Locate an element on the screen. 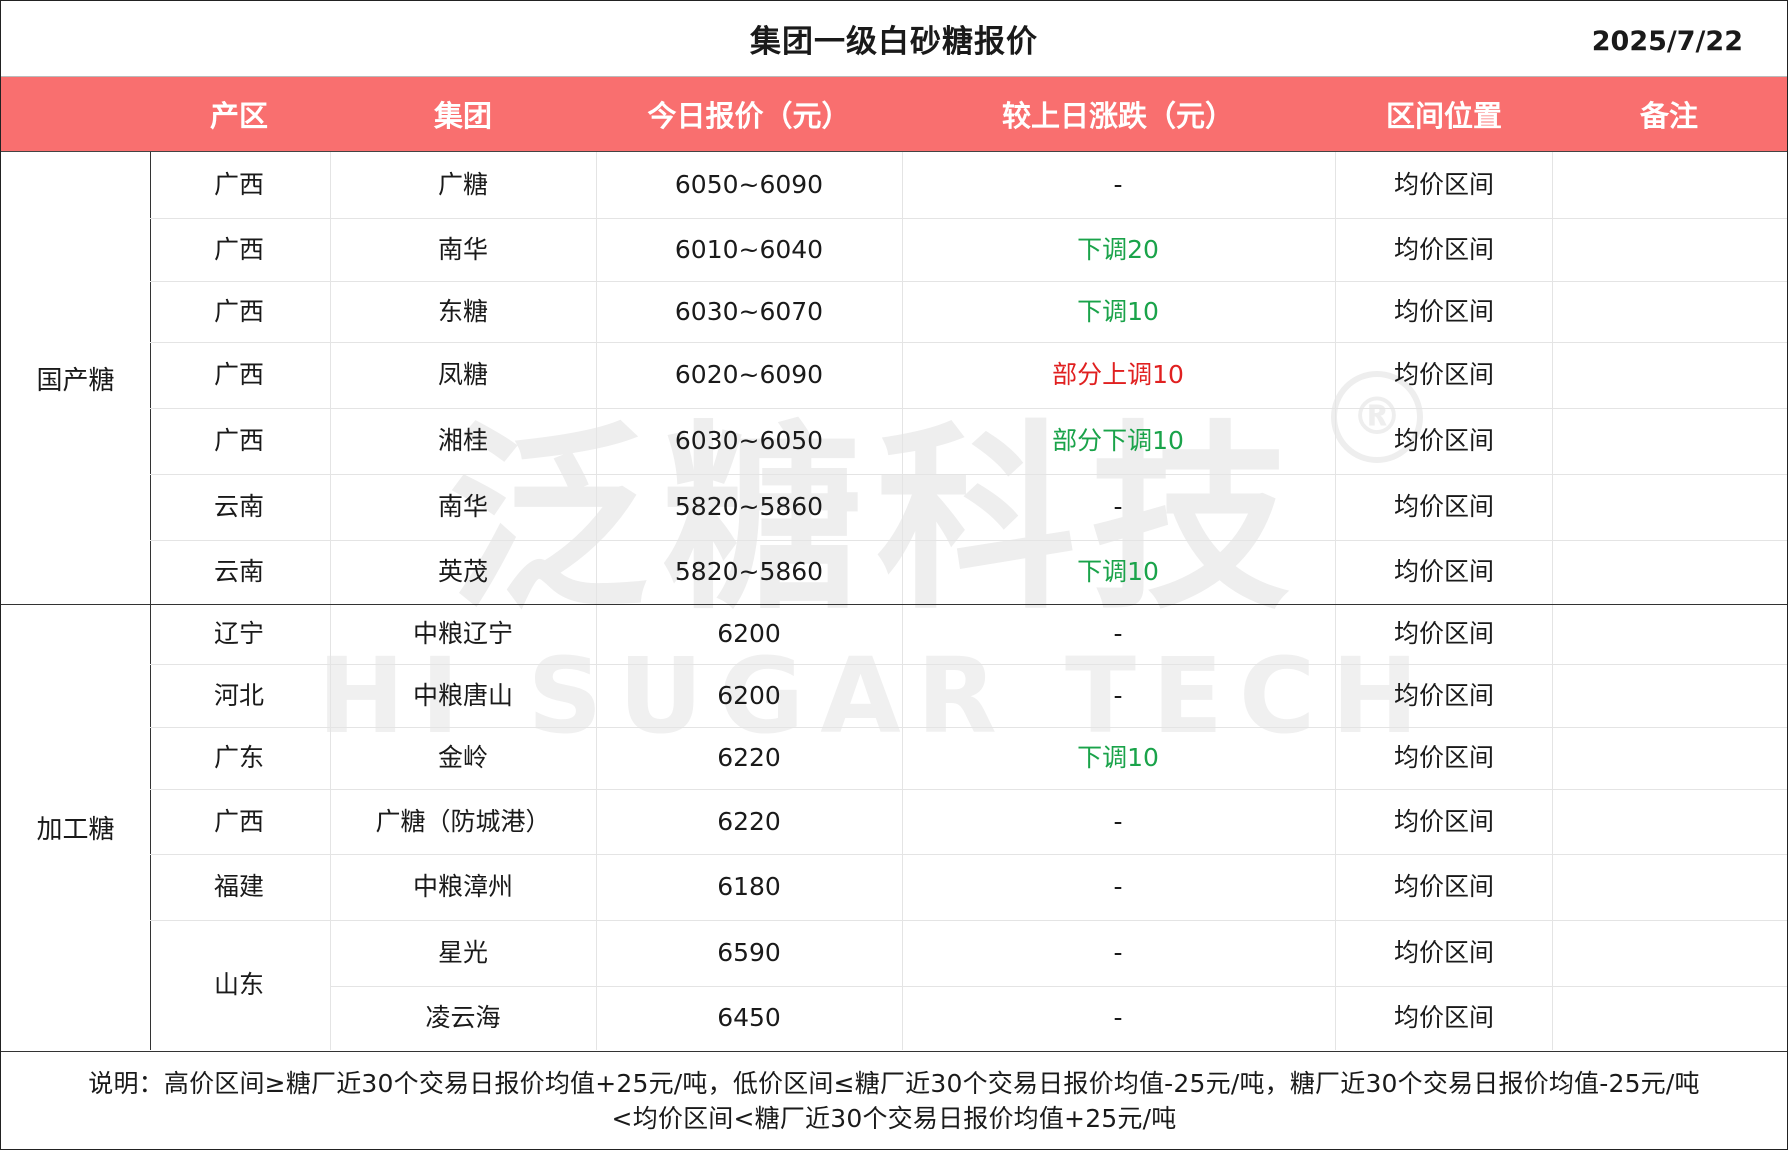 The height and width of the screenshot is (1150, 1788). group-cell: 广糖（防城港） is located at coordinates (463, 821).